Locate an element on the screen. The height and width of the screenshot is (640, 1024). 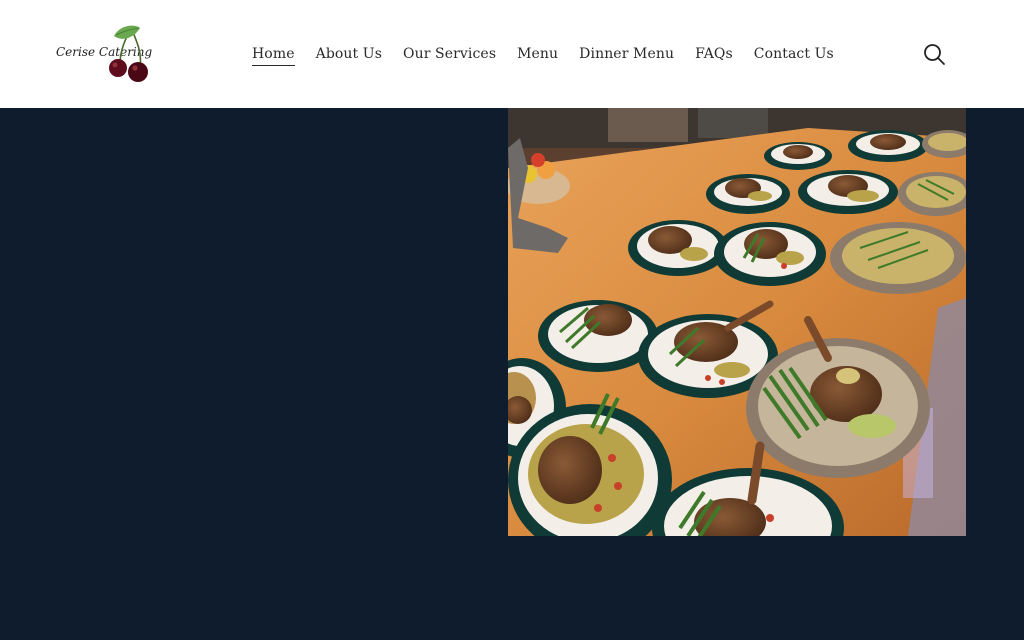
search-icon is located at coordinates (934, 54).